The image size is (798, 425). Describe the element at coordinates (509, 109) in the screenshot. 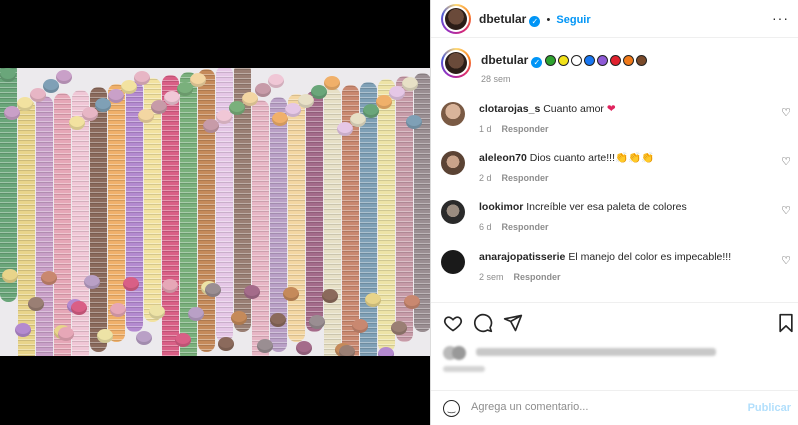

I see `comment-username: clotarojas_s` at that location.